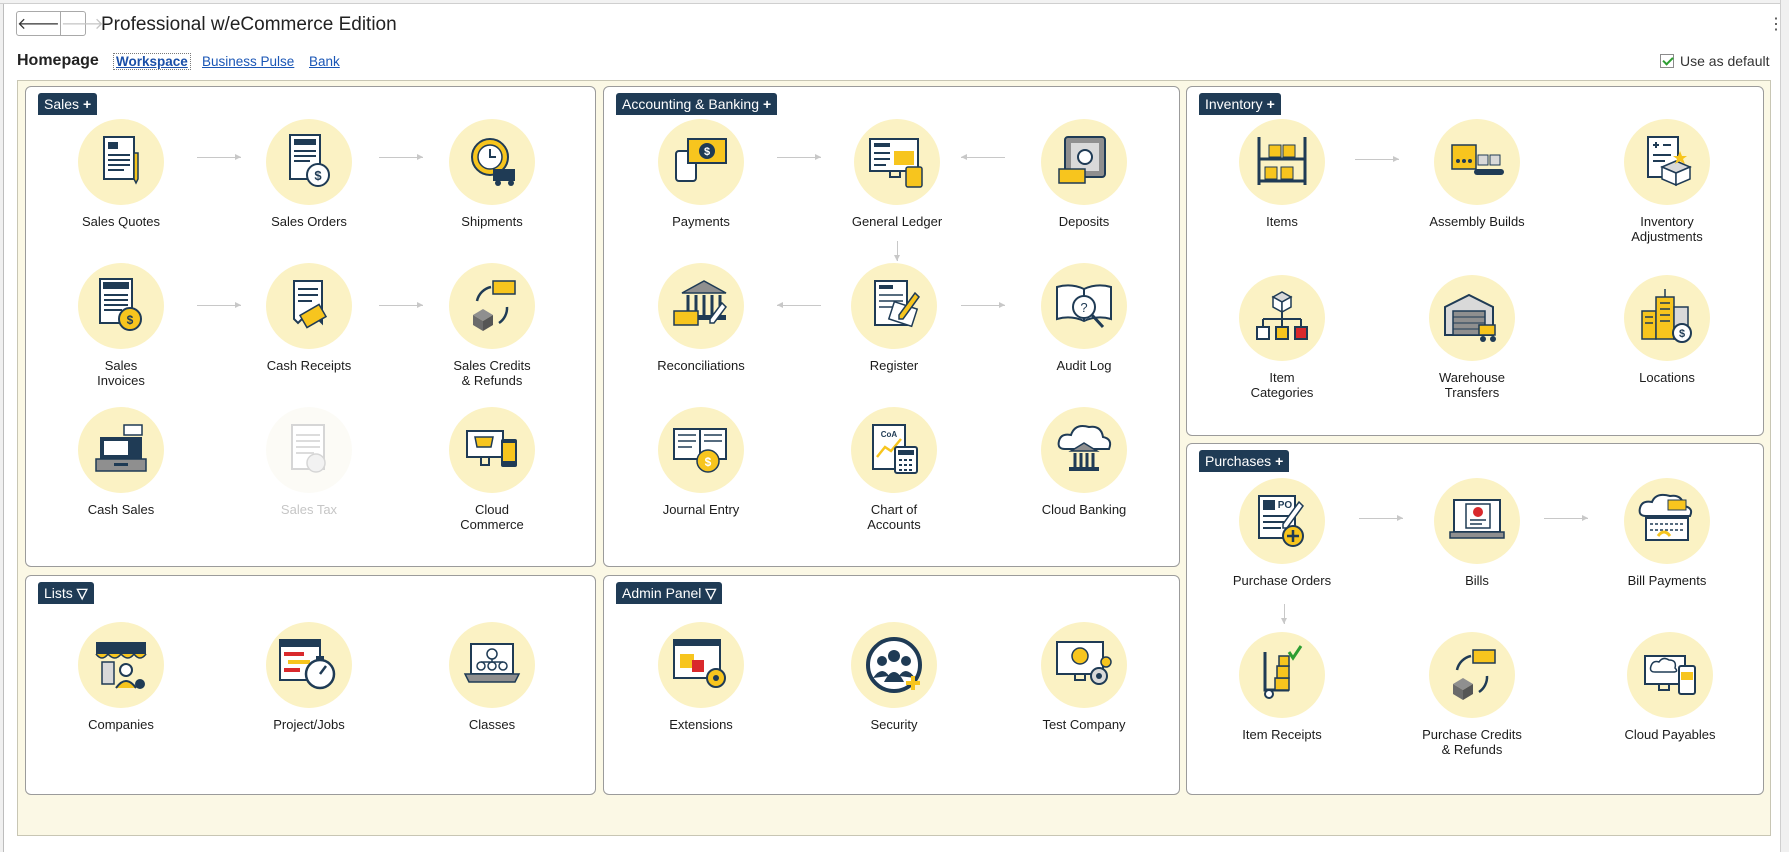  Describe the element at coordinates (1715, 61) in the screenshot. I see `use-as-default: Use as default` at that location.